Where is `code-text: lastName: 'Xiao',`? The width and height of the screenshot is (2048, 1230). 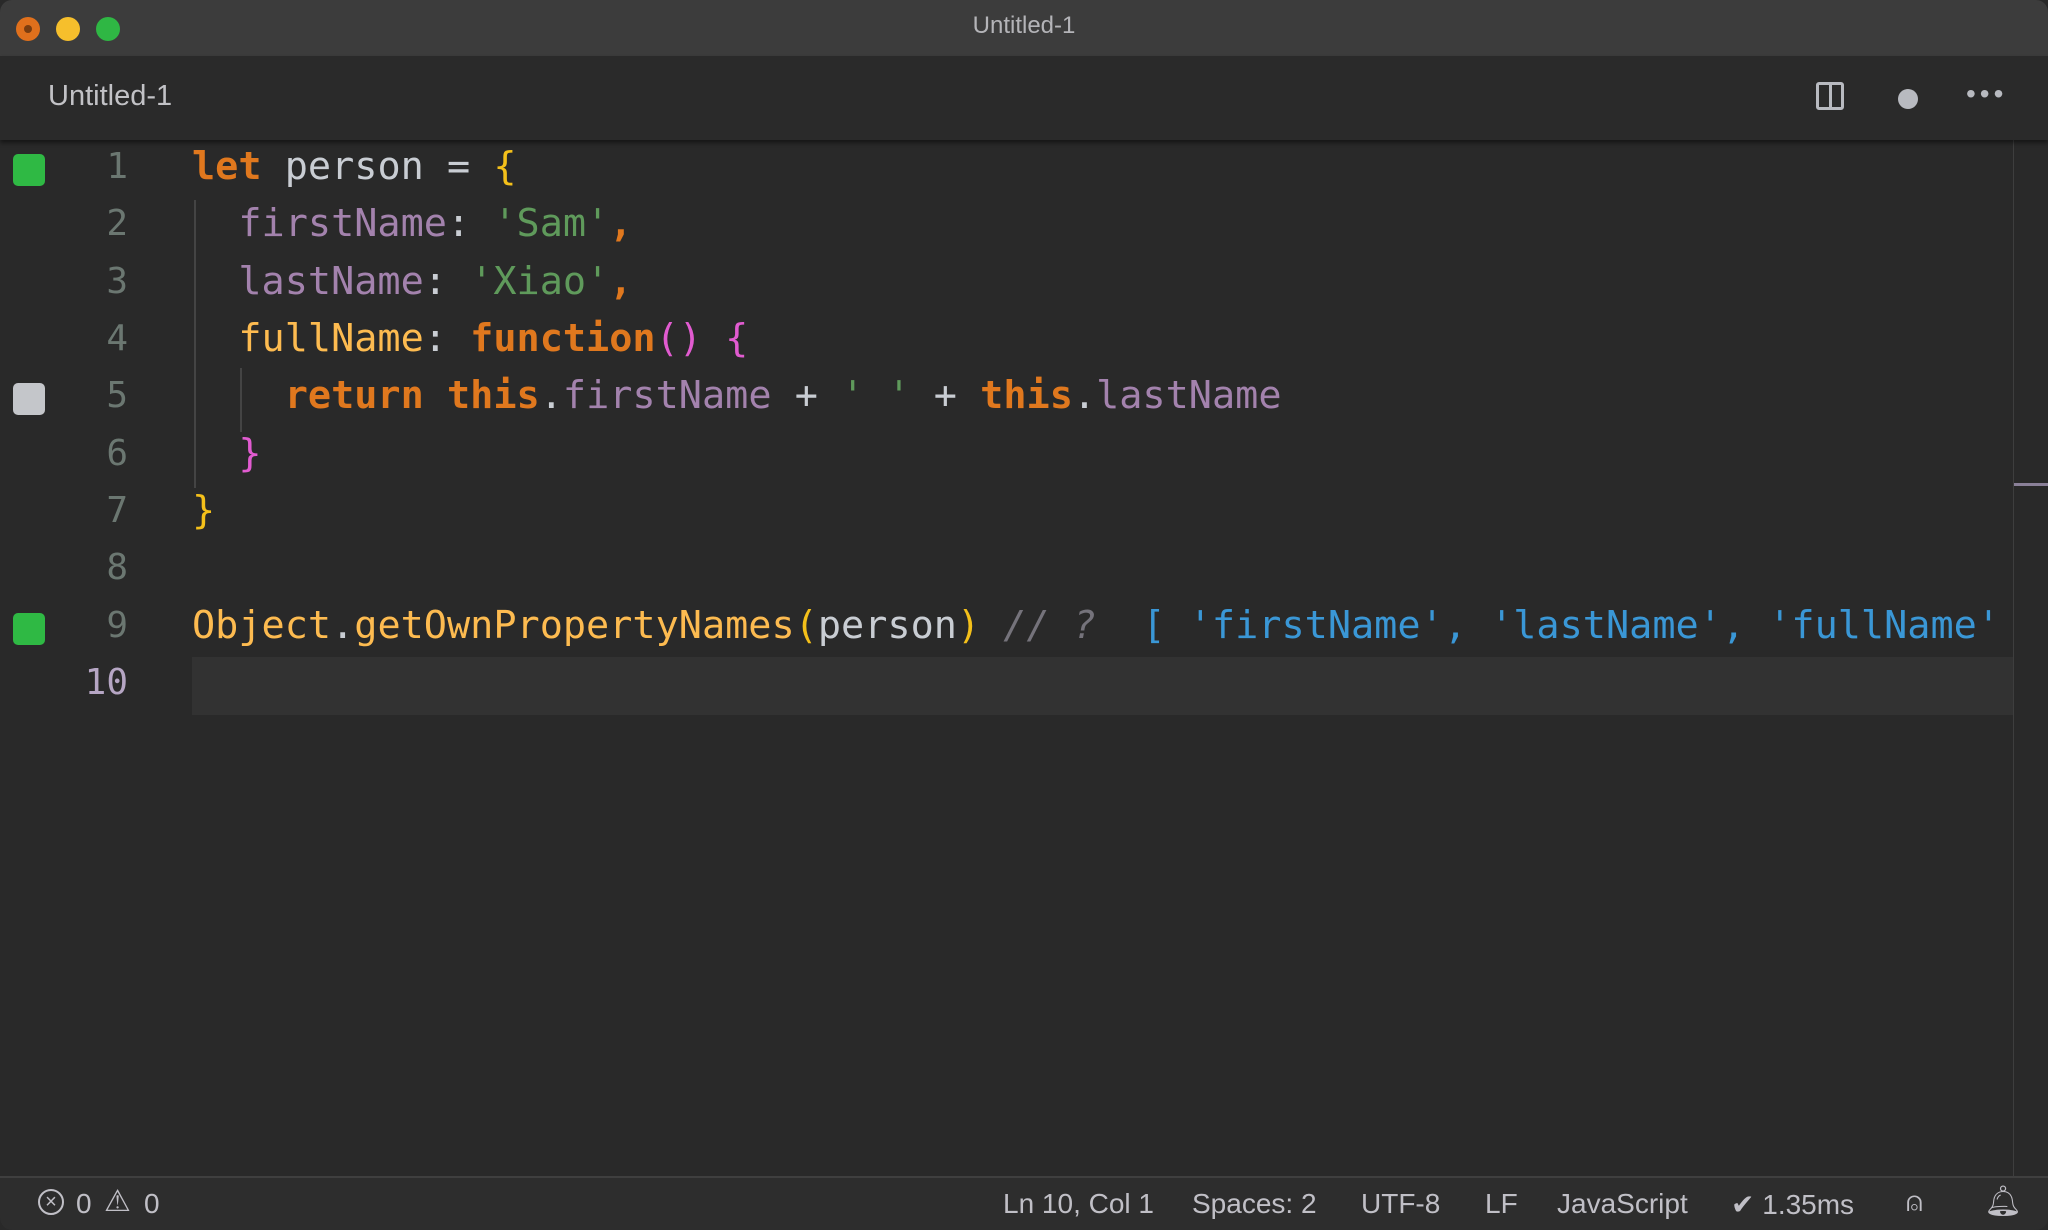 code-text: lastName: 'Xiao', is located at coordinates (435, 281).